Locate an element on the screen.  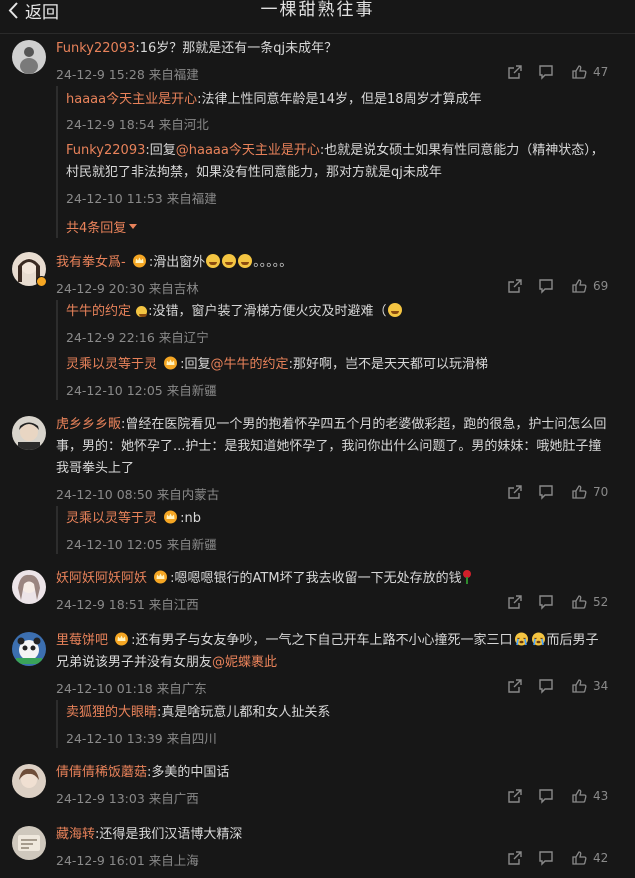
comment-location: 来自上海 is located at coordinates (173, 860).